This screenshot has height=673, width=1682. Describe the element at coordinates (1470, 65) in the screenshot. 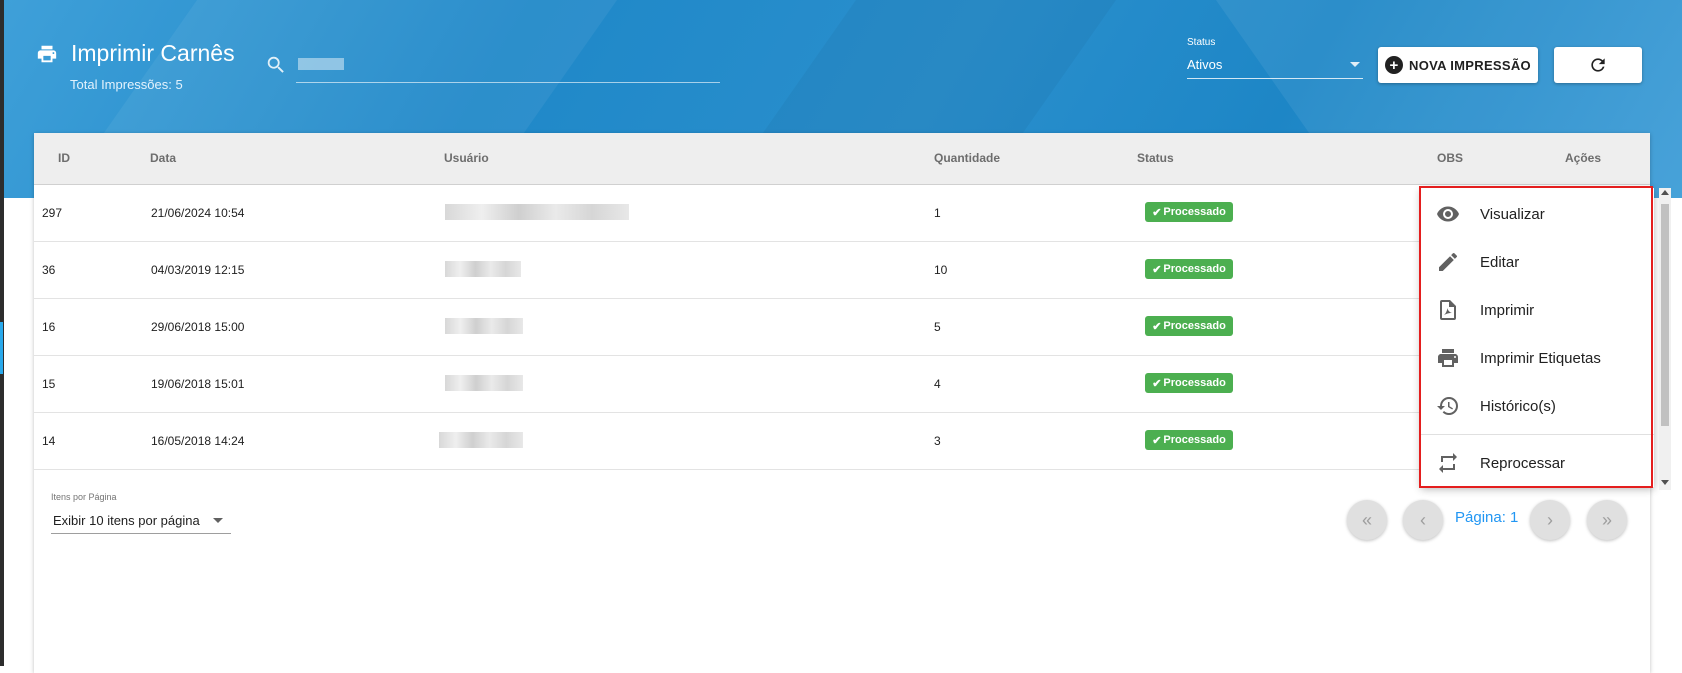

I see `new-print-button-label: NOVA IMPRESSÃO` at that location.